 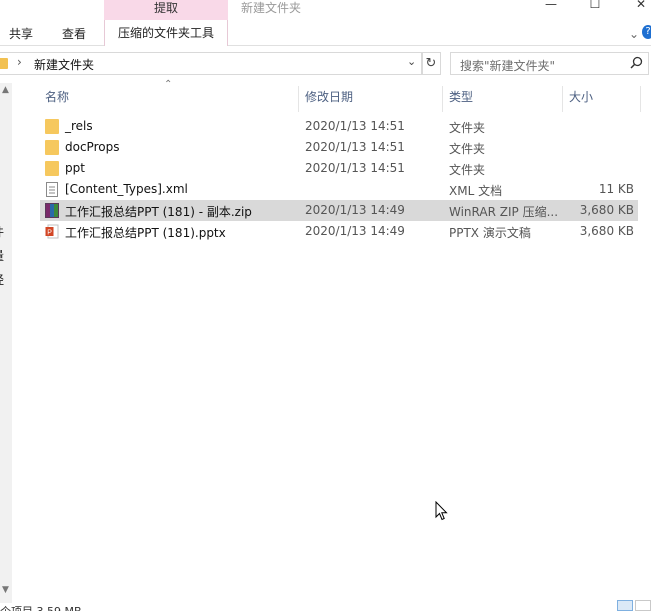 I want to click on details-view-icon, so click(x=625, y=605).